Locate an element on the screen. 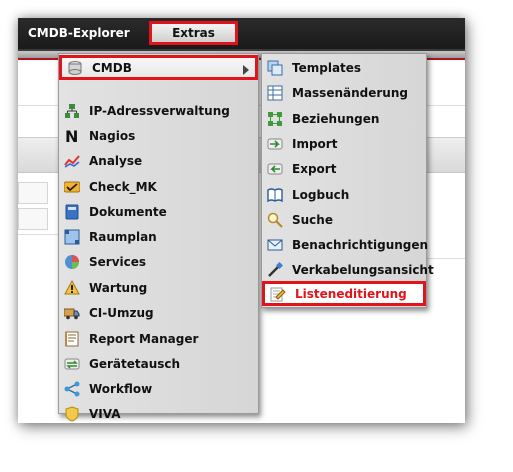  ip-network-icon is located at coordinates (72, 111).